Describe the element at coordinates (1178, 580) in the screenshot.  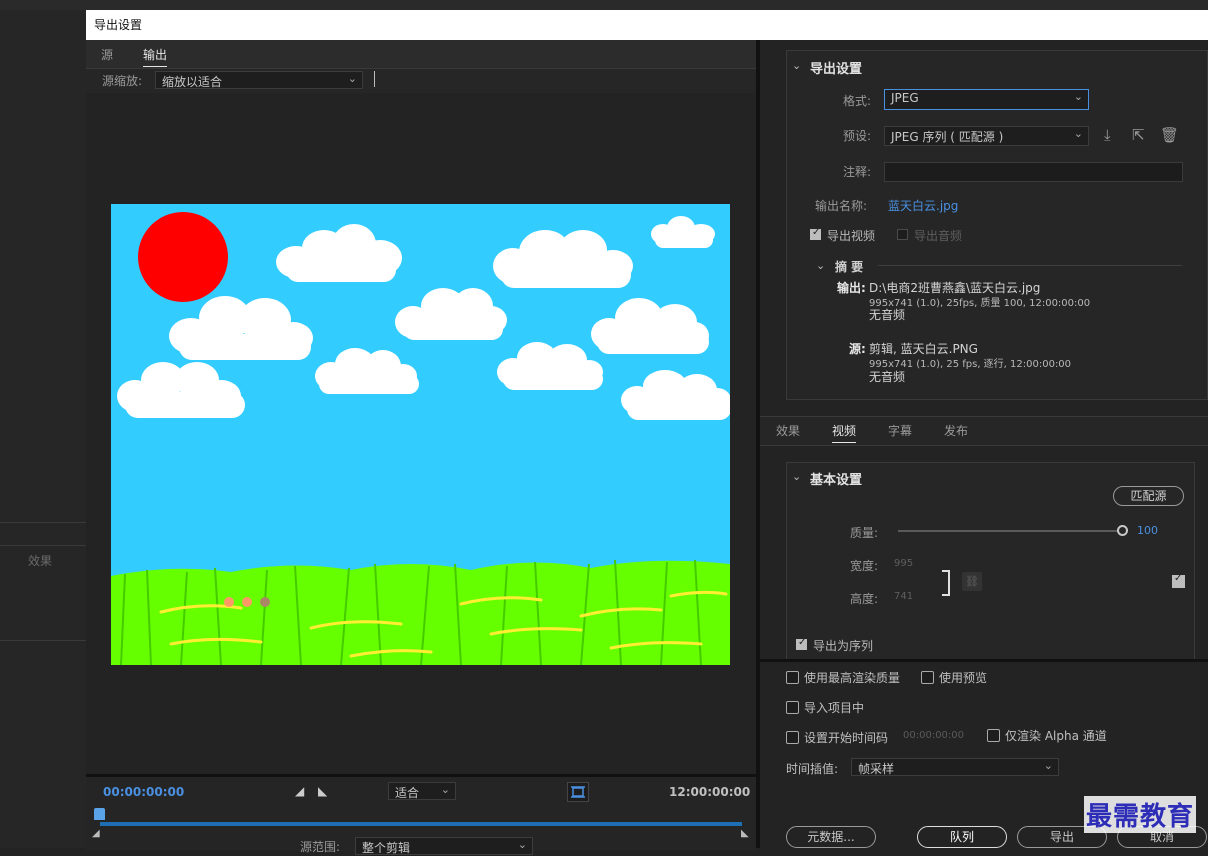
I see `resolution-override-checkbox` at that location.